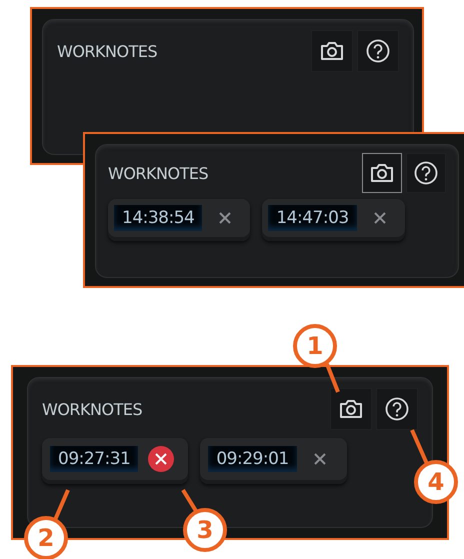 This screenshot has width=464, height=559. I want to click on callout-number: 2, so click(46, 537).